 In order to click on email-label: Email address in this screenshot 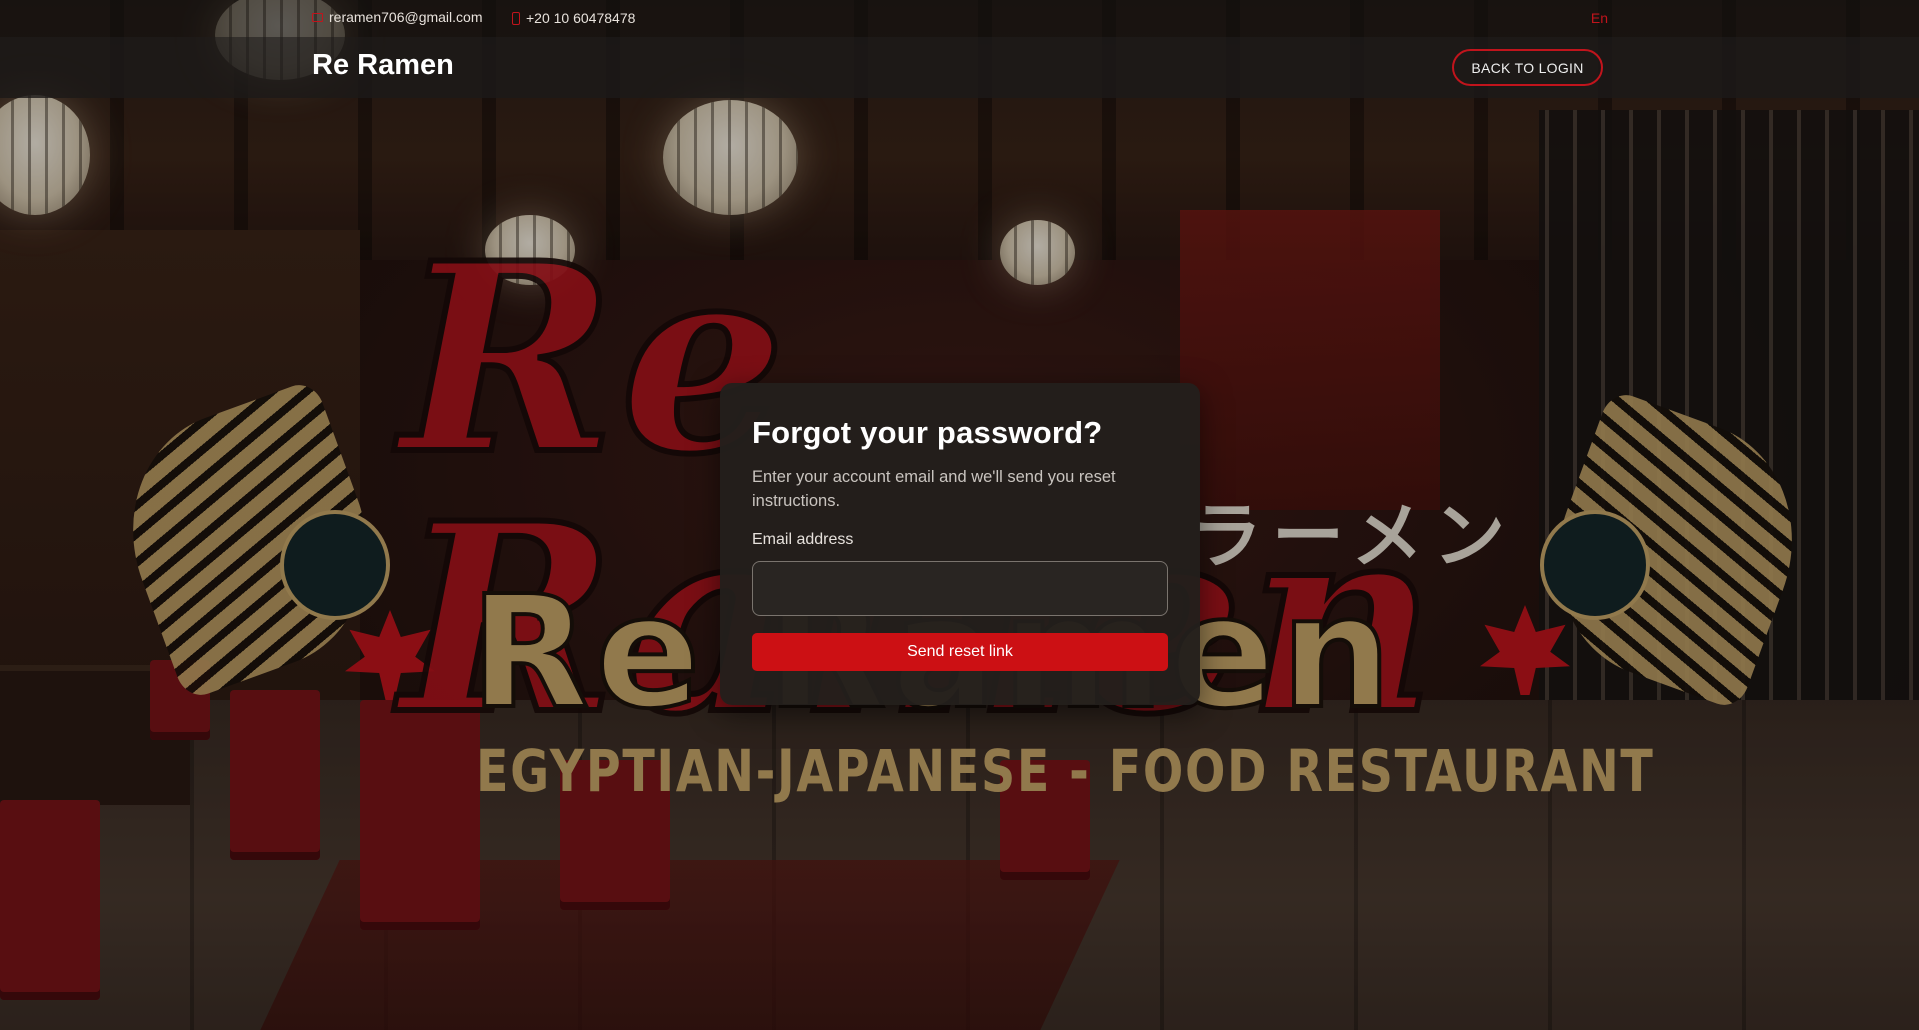, I will do `click(803, 539)`.